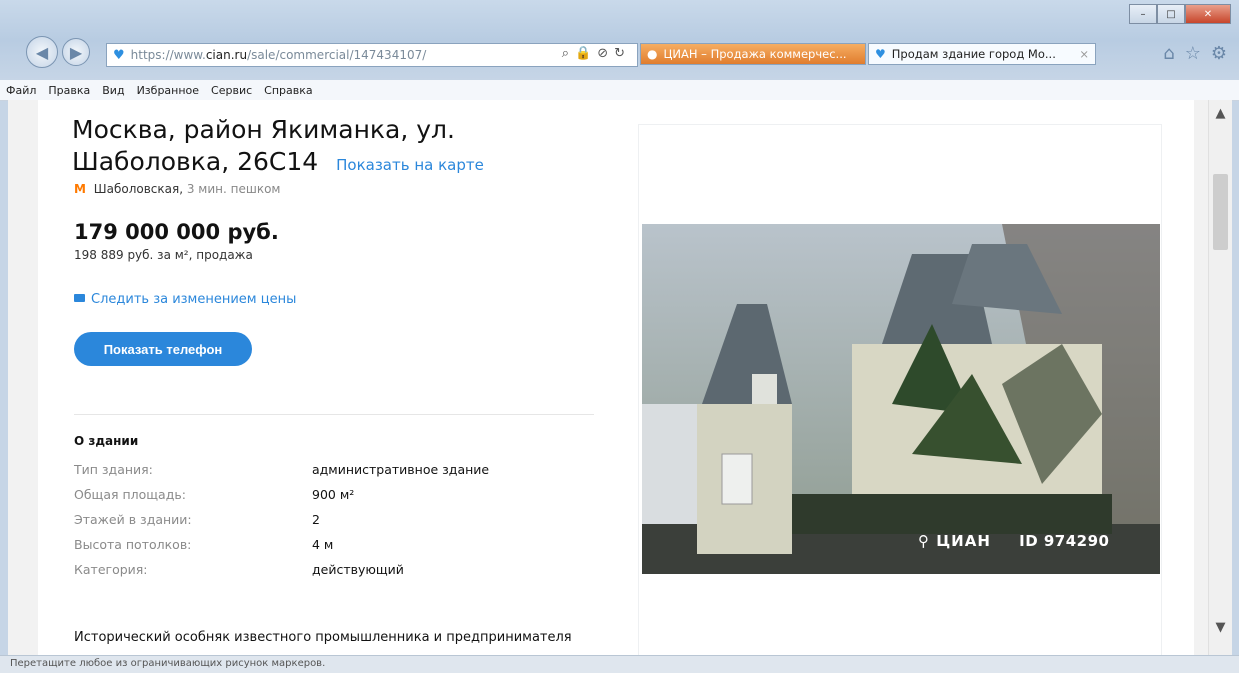  Describe the element at coordinates (1220, 113) in the screenshot. I see `scroll-up-icon: ▲` at that location.